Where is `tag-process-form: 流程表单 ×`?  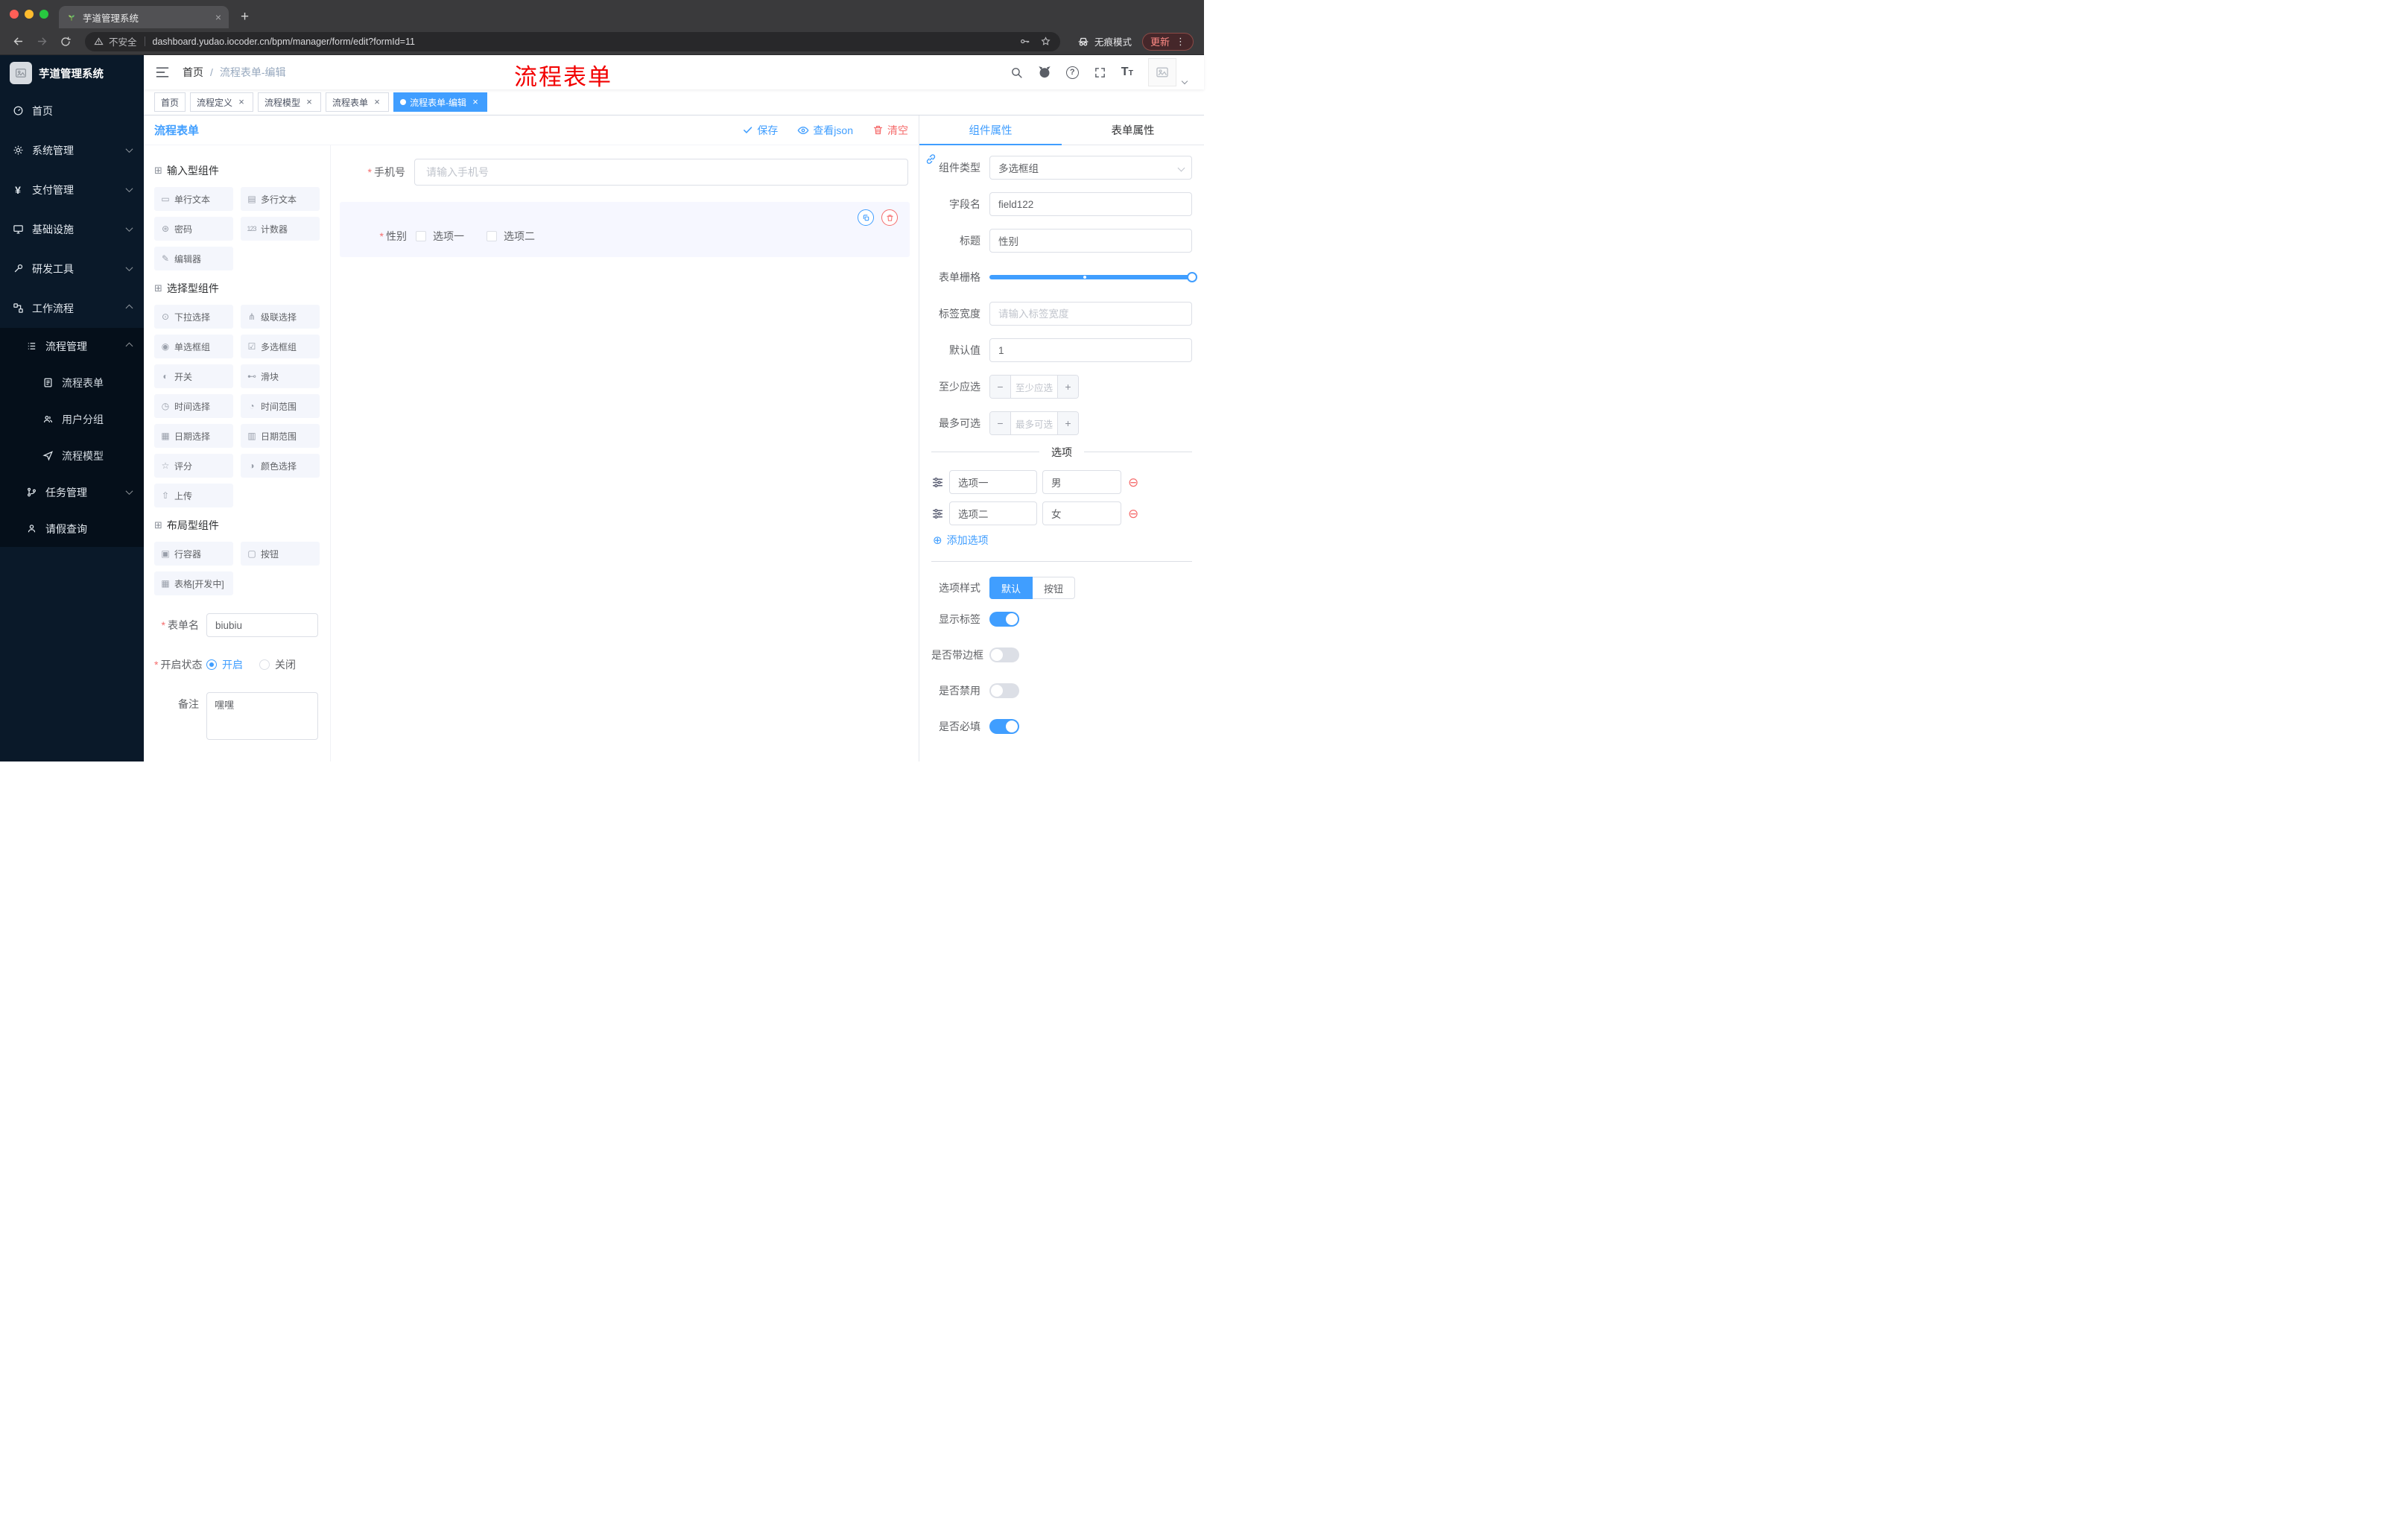
tag-process-form: 流程表单 × is located at coordinates (358, 102).